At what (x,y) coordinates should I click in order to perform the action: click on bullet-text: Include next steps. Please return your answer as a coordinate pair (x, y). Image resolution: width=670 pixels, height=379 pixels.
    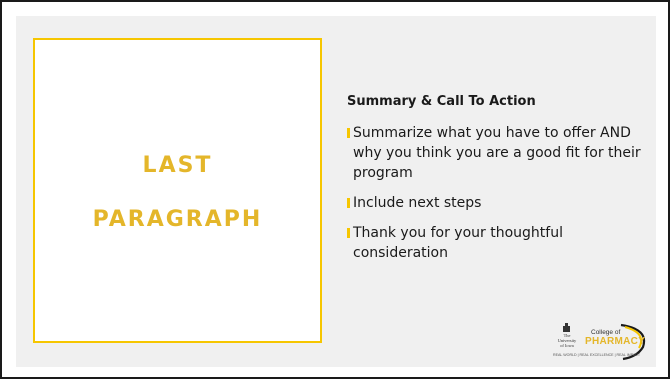
    Looking at the image, I should click on (417, 203).